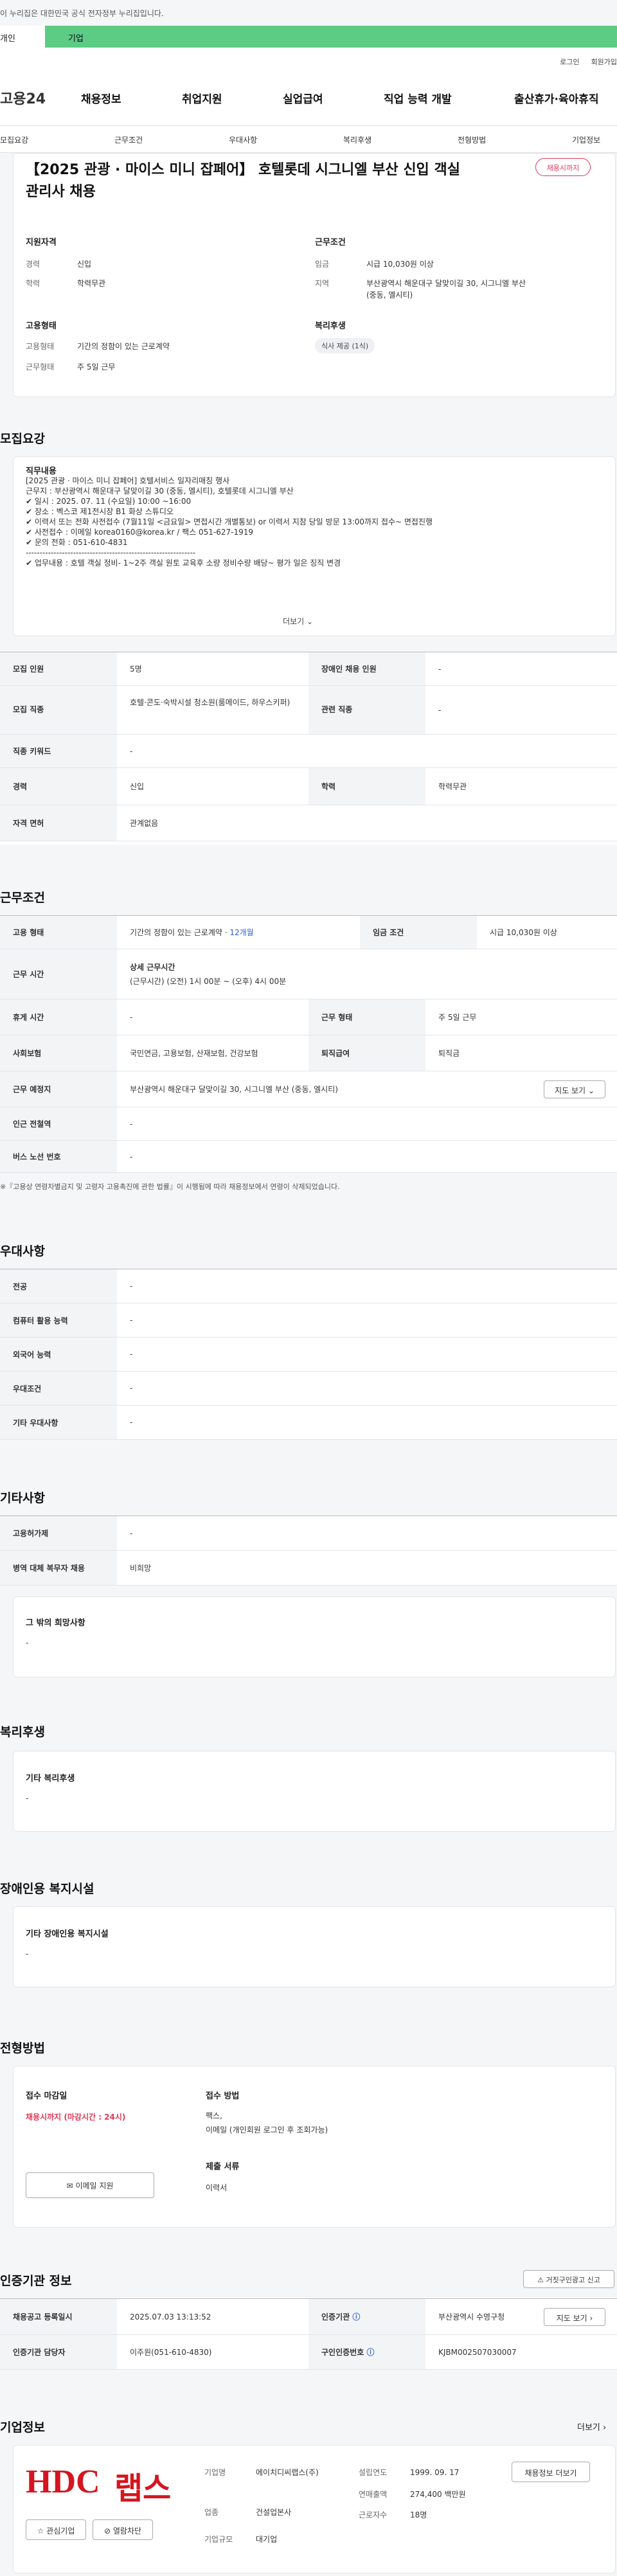 This screenshot has height=2576, width=617. I want to click on table-row: 자격 면허 관계없음, so click(308, 823).